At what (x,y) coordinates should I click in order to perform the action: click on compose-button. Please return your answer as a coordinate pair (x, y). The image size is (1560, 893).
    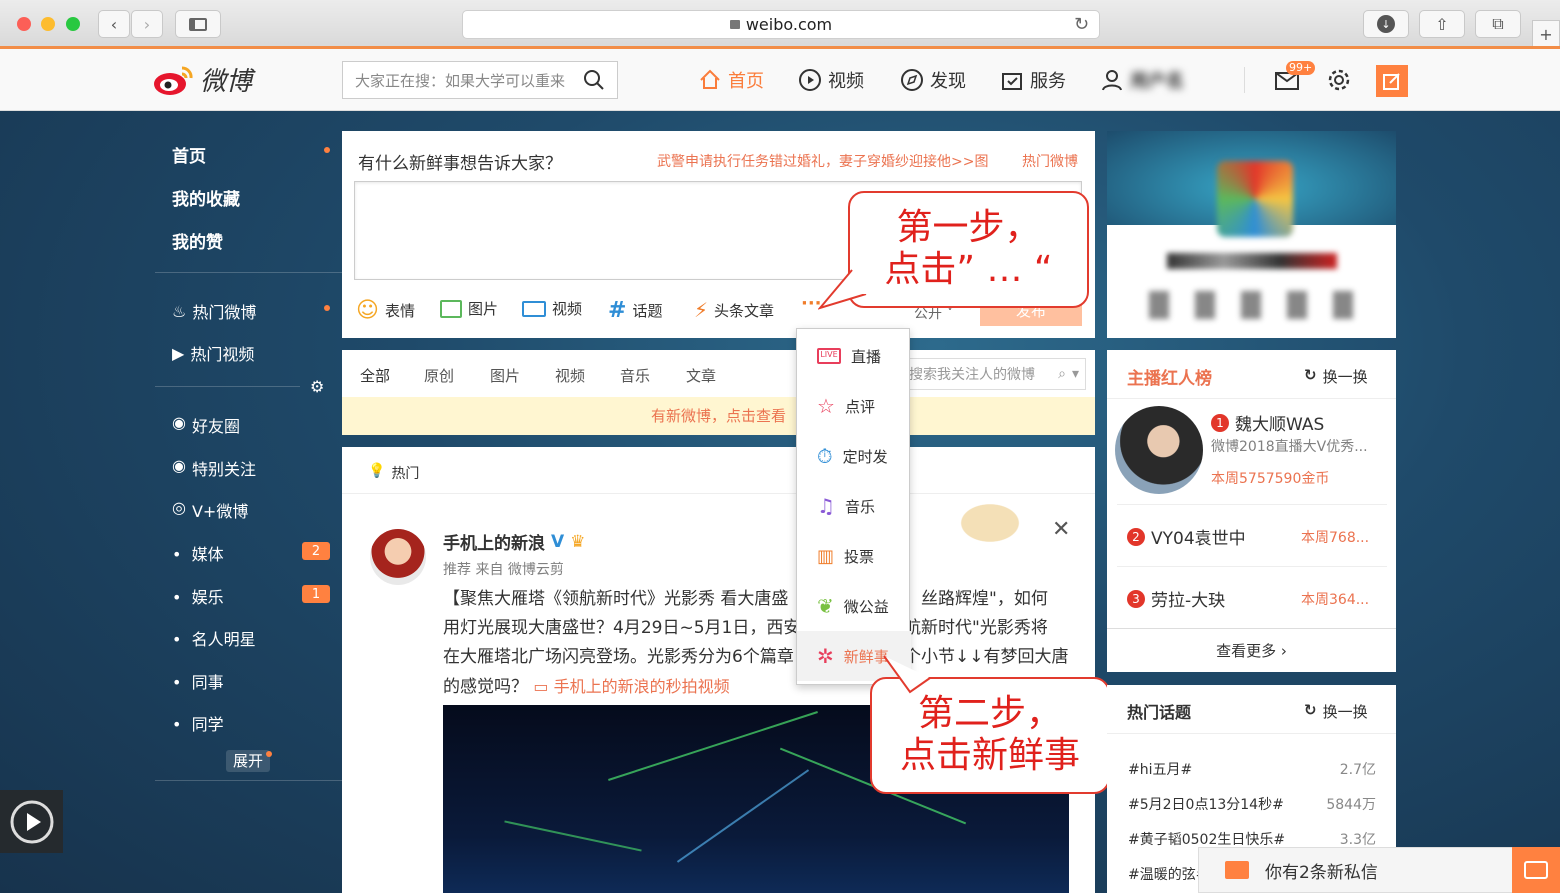
    Looking at the image, I should click on (1392, 81).